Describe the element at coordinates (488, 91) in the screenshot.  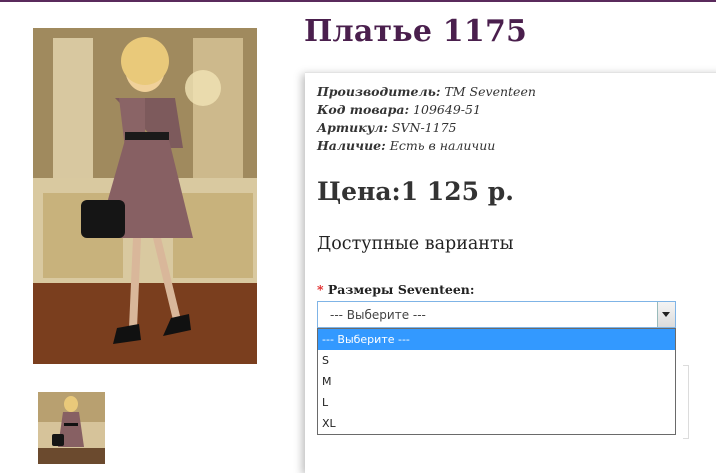
I see `meta-value: TM Seventeen` at that location.